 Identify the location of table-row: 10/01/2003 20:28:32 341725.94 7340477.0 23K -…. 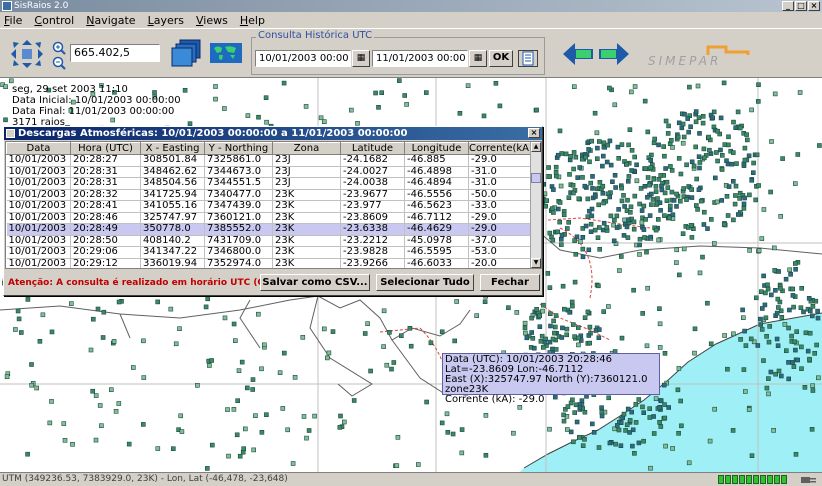
(269, 195).